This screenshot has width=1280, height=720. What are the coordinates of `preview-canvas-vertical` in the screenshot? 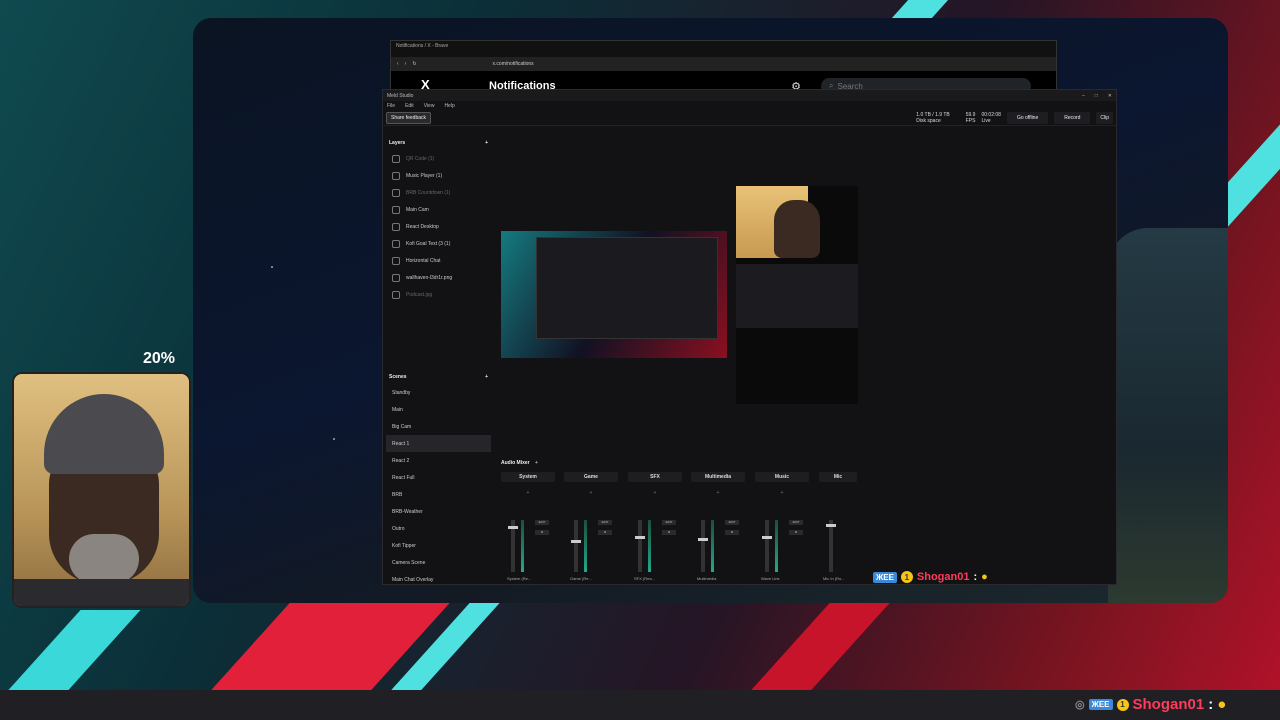 It's located at (797, 295).